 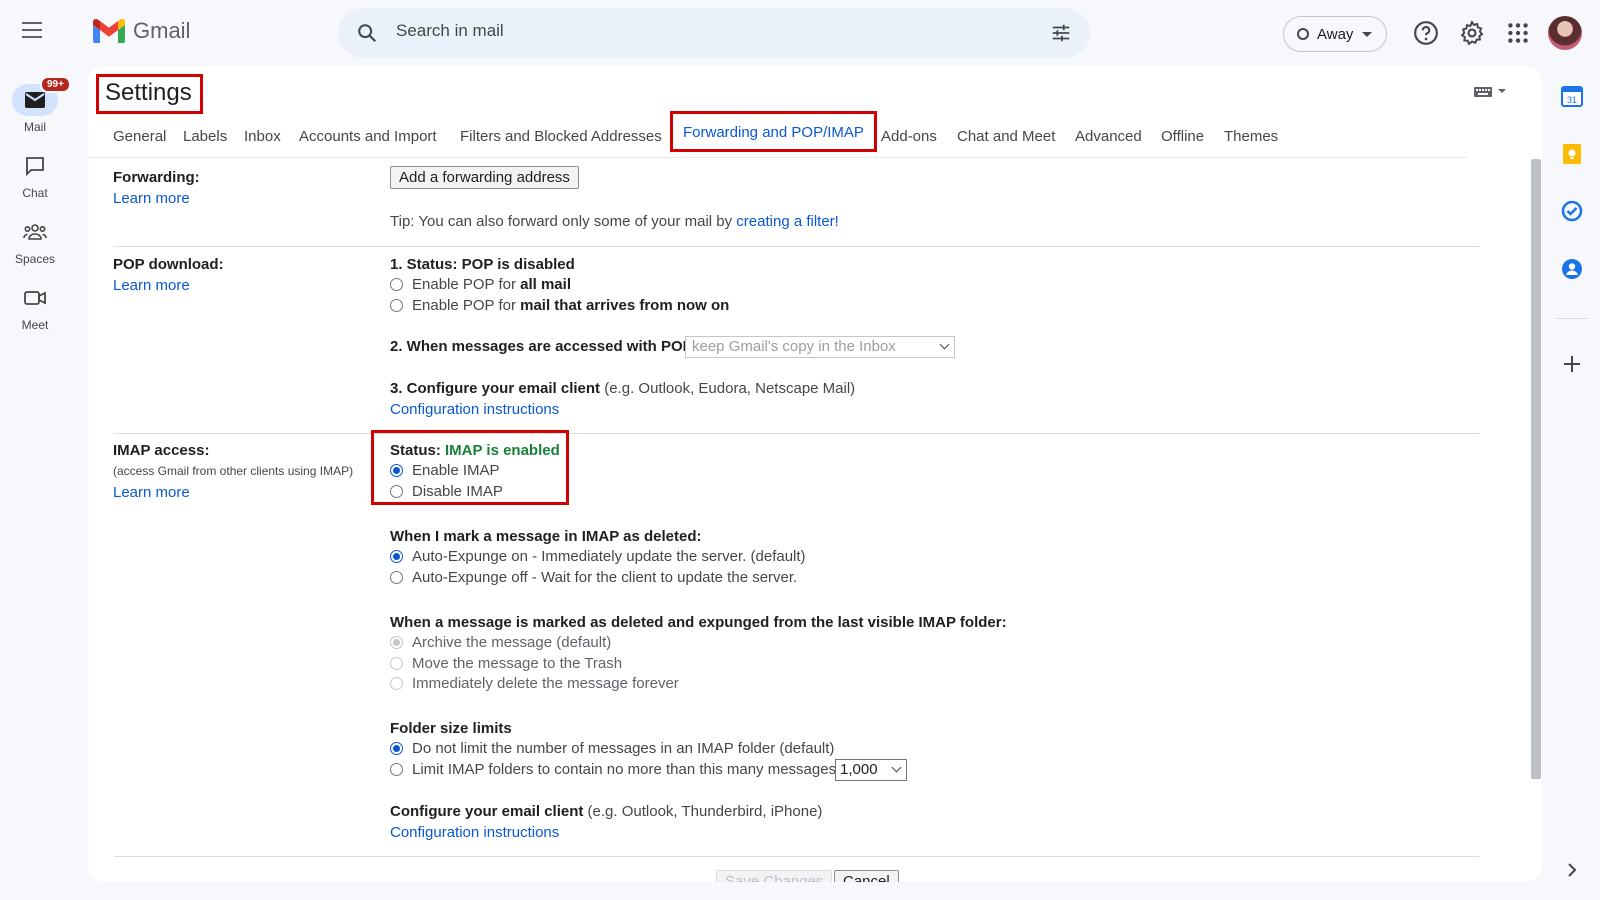 What do you see at coordinates (1572, 269) in the screenshot?
I see `contacts-icon` at bounding box center [1572, 269].